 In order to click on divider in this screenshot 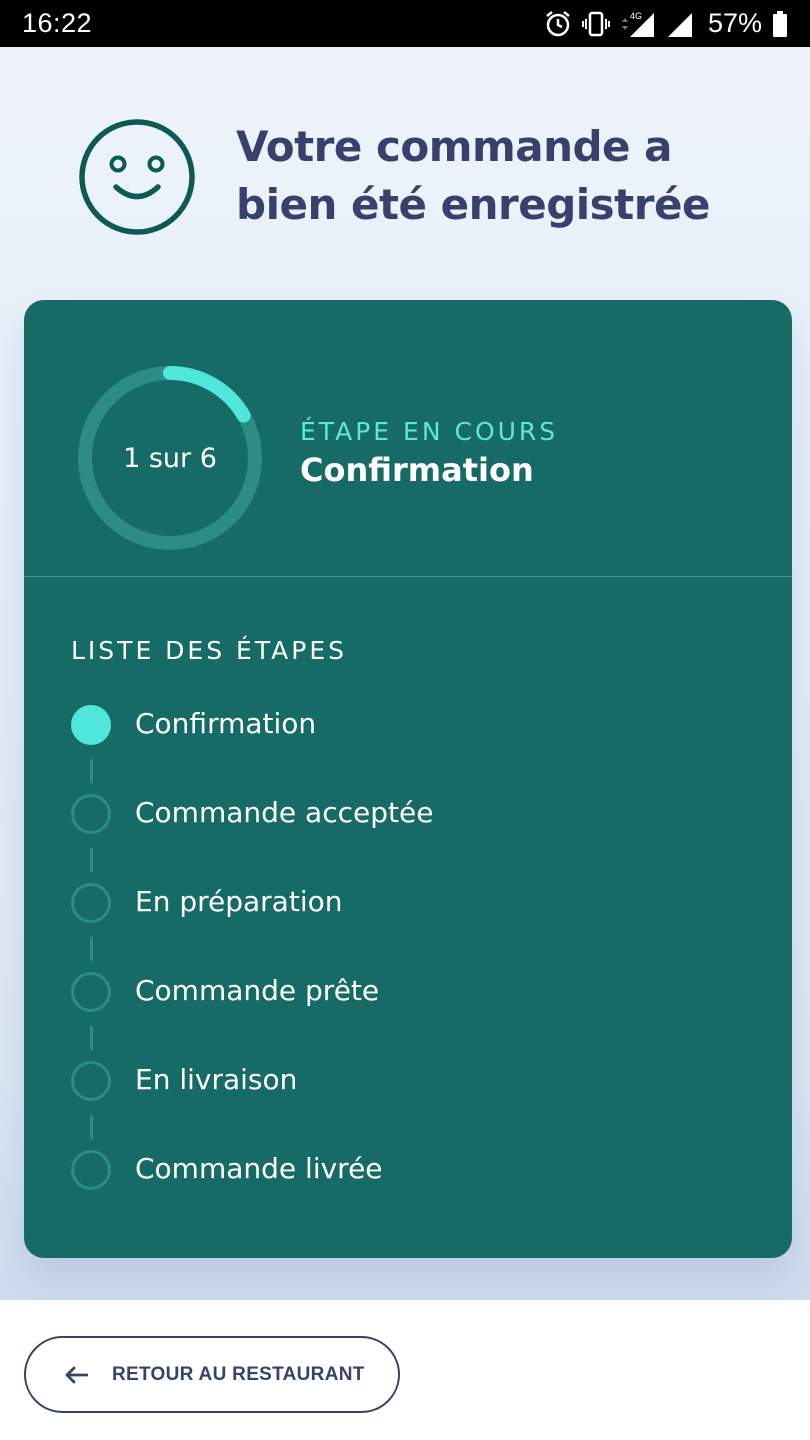, I will do `click(408, 576)`.